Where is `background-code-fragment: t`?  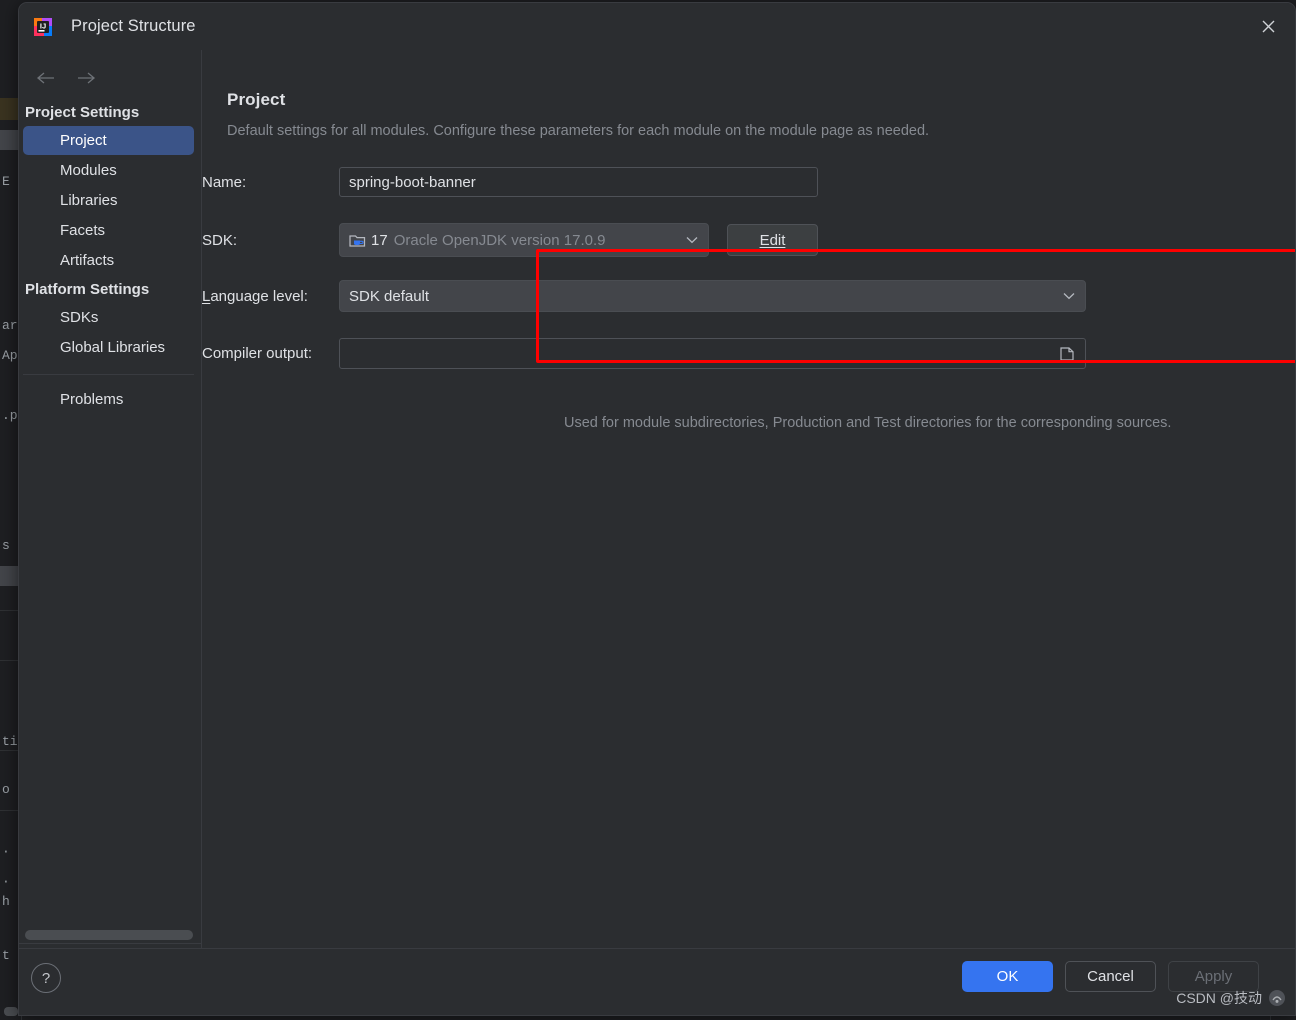 background-code-fragment: t is located at coordinates (6, 955).